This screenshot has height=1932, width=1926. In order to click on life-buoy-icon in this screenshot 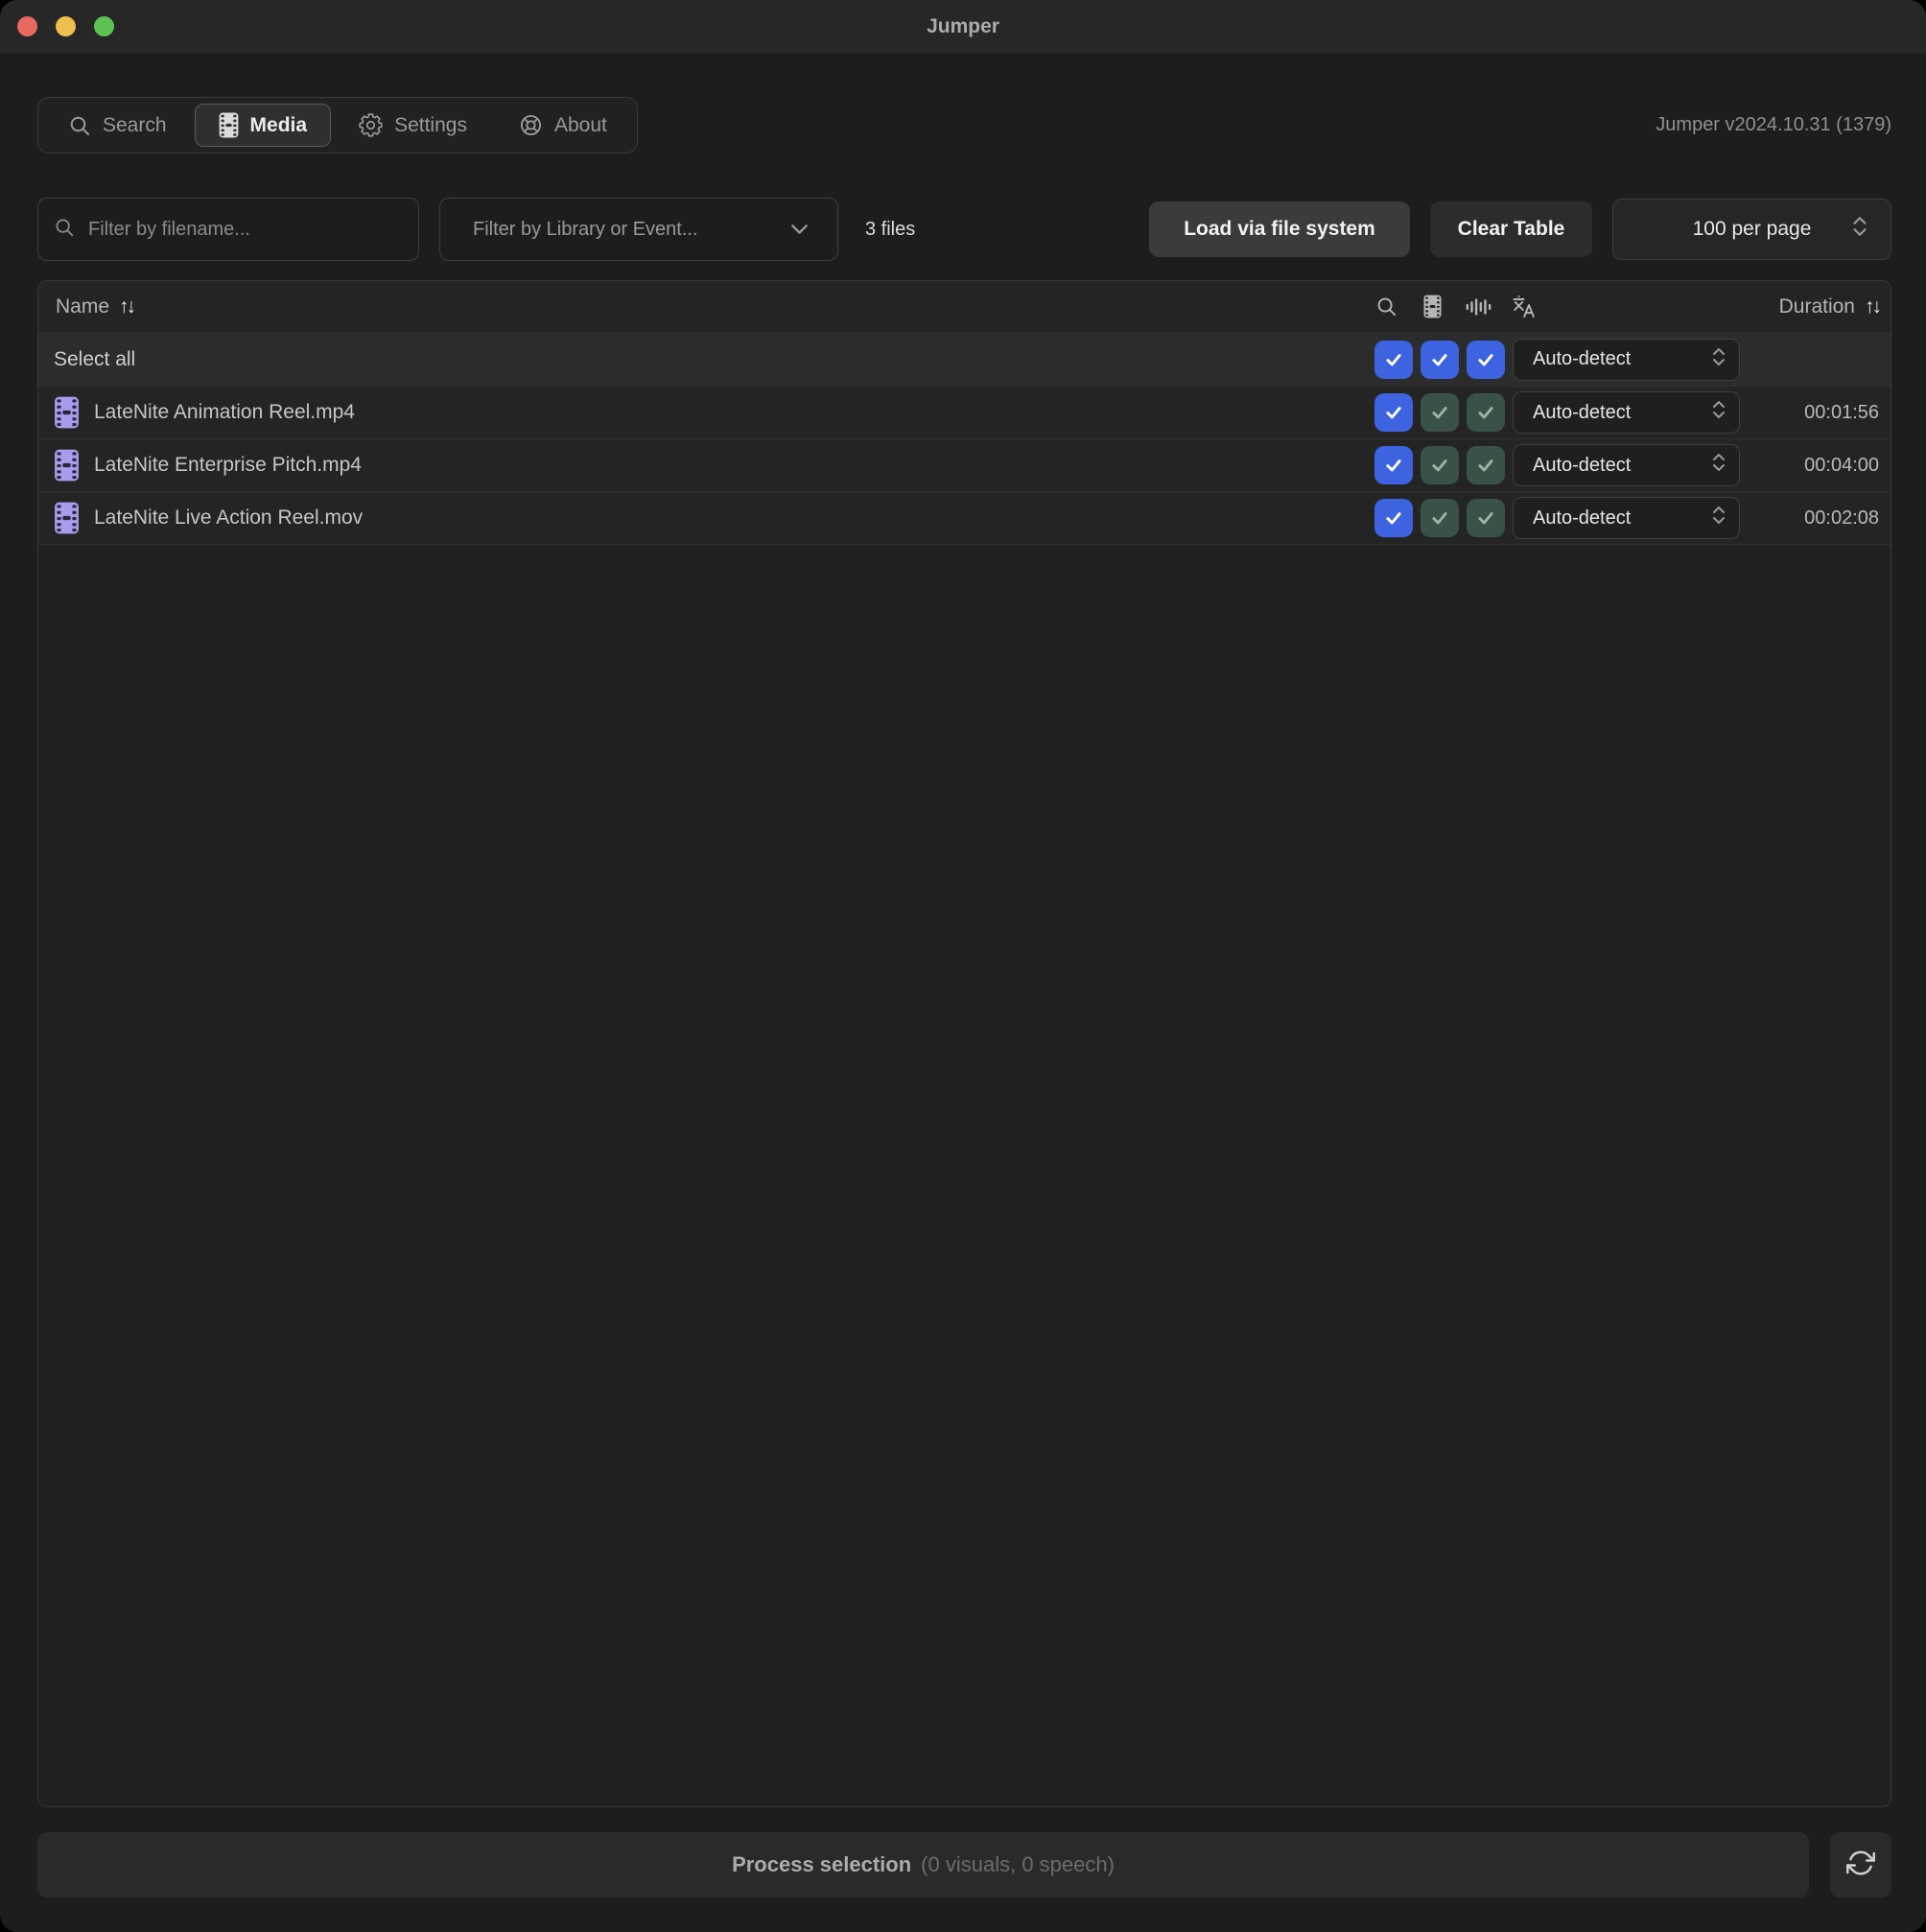, I will do `click(531, 125)`.